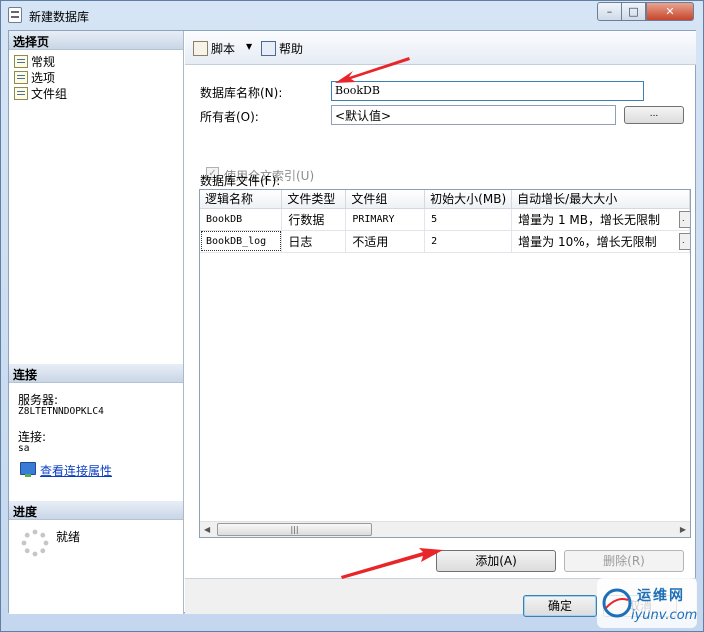 The width and height of the screenshot is (704, 632). I want to click on watermark-globe-icon, so click(617, 603).